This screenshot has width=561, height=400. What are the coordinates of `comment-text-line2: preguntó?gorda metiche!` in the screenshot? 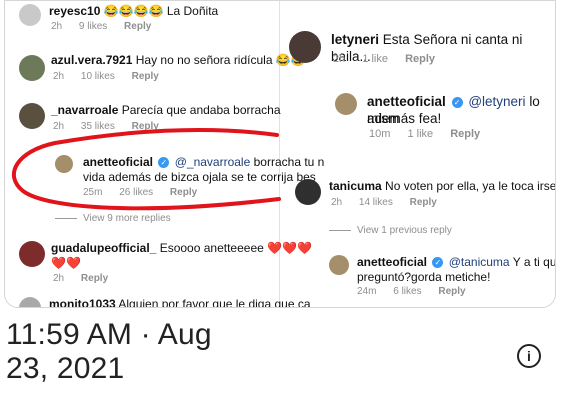 It's located at (424, 277).